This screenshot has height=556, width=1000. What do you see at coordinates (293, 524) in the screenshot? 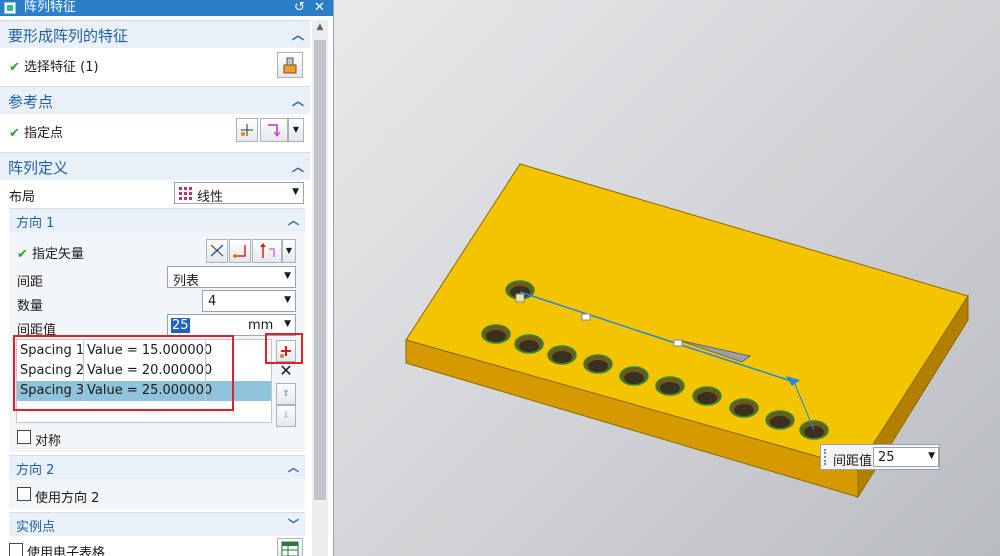
I see `expand-chevron-down-icon: ﹀` at bounding box center [293, 524].